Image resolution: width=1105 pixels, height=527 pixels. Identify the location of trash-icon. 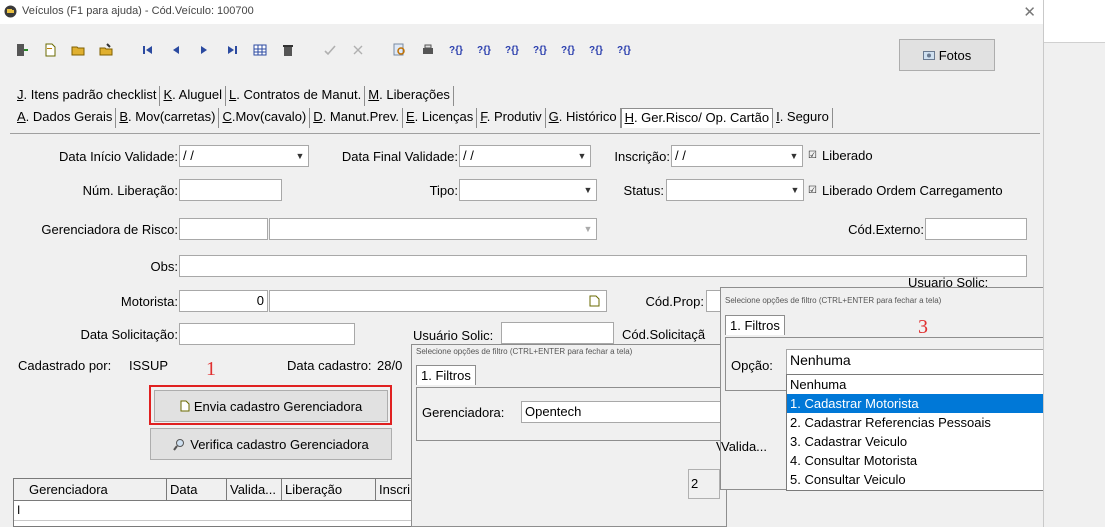
(288, 50).